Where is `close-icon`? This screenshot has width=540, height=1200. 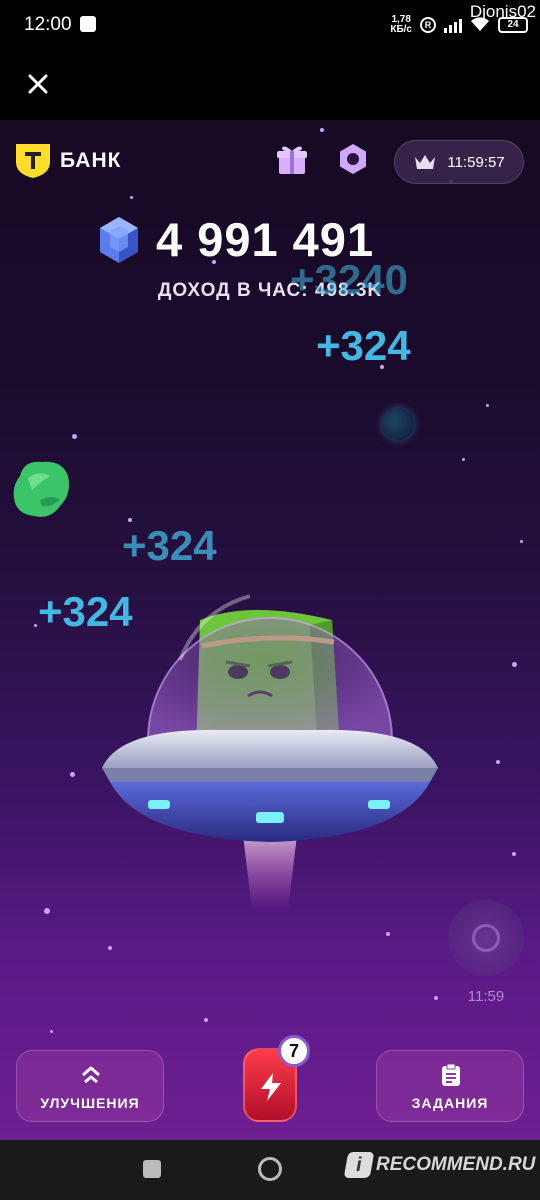 close-icon is located at coordinates (38, 84).